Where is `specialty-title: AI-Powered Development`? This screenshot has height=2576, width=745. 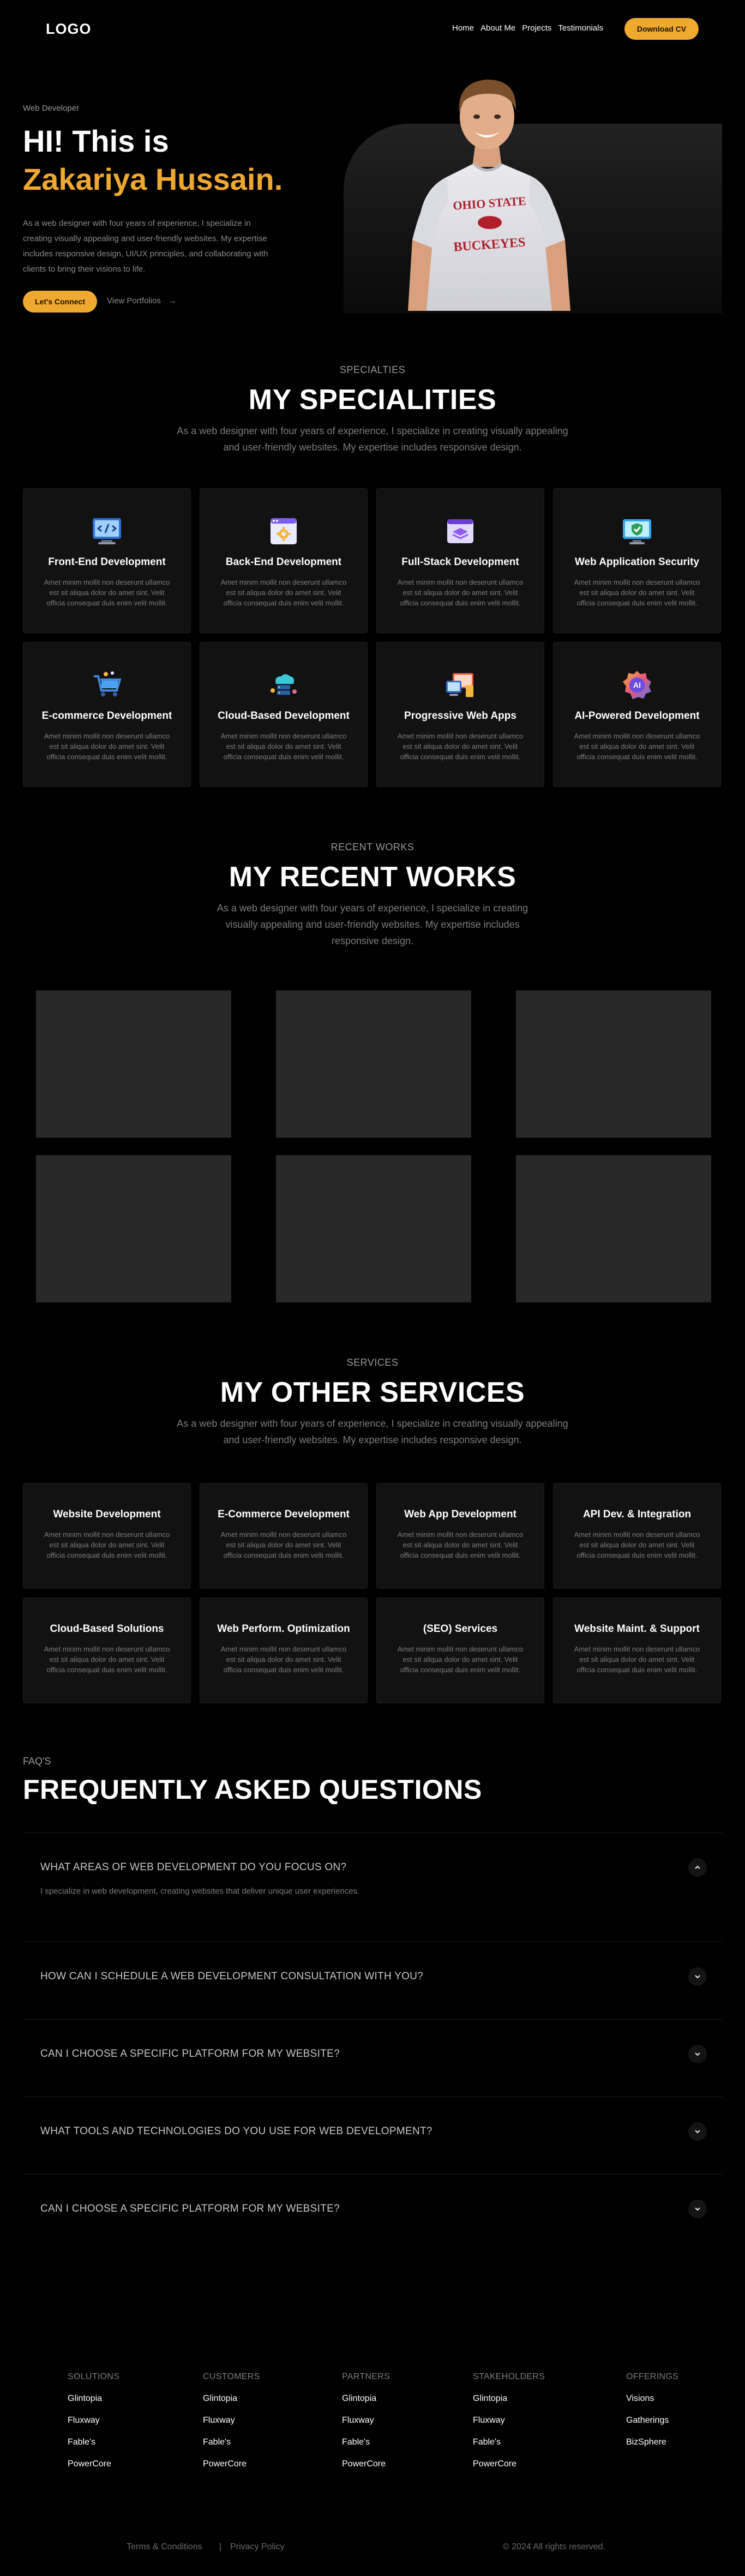
specialty-title: AI-Powered Development is located at coordinates (637, 716).